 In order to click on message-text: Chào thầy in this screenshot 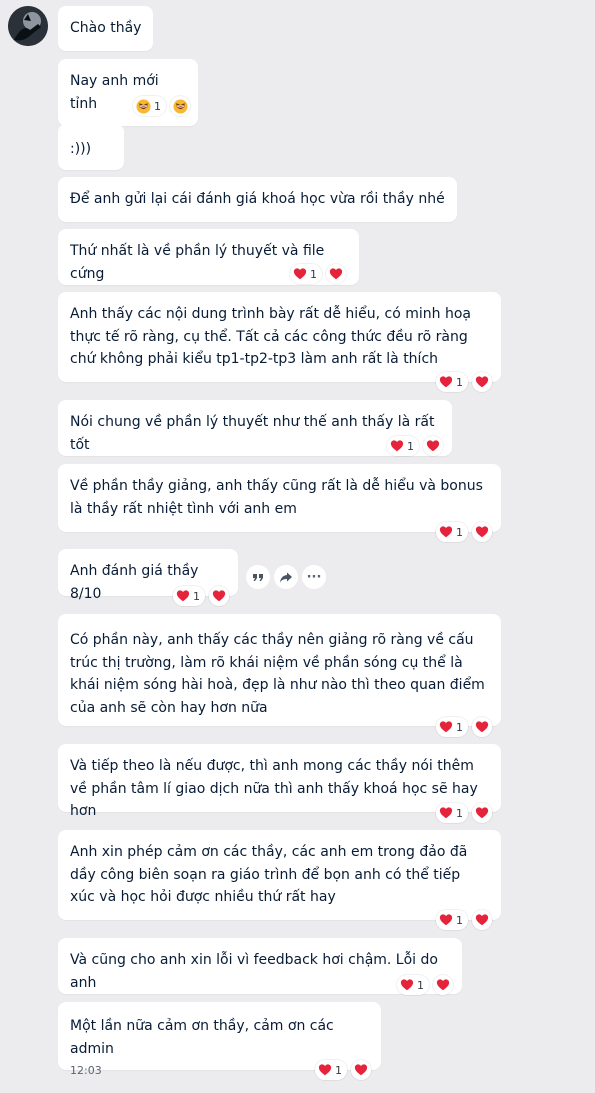, I will do `click(106, 28)`.